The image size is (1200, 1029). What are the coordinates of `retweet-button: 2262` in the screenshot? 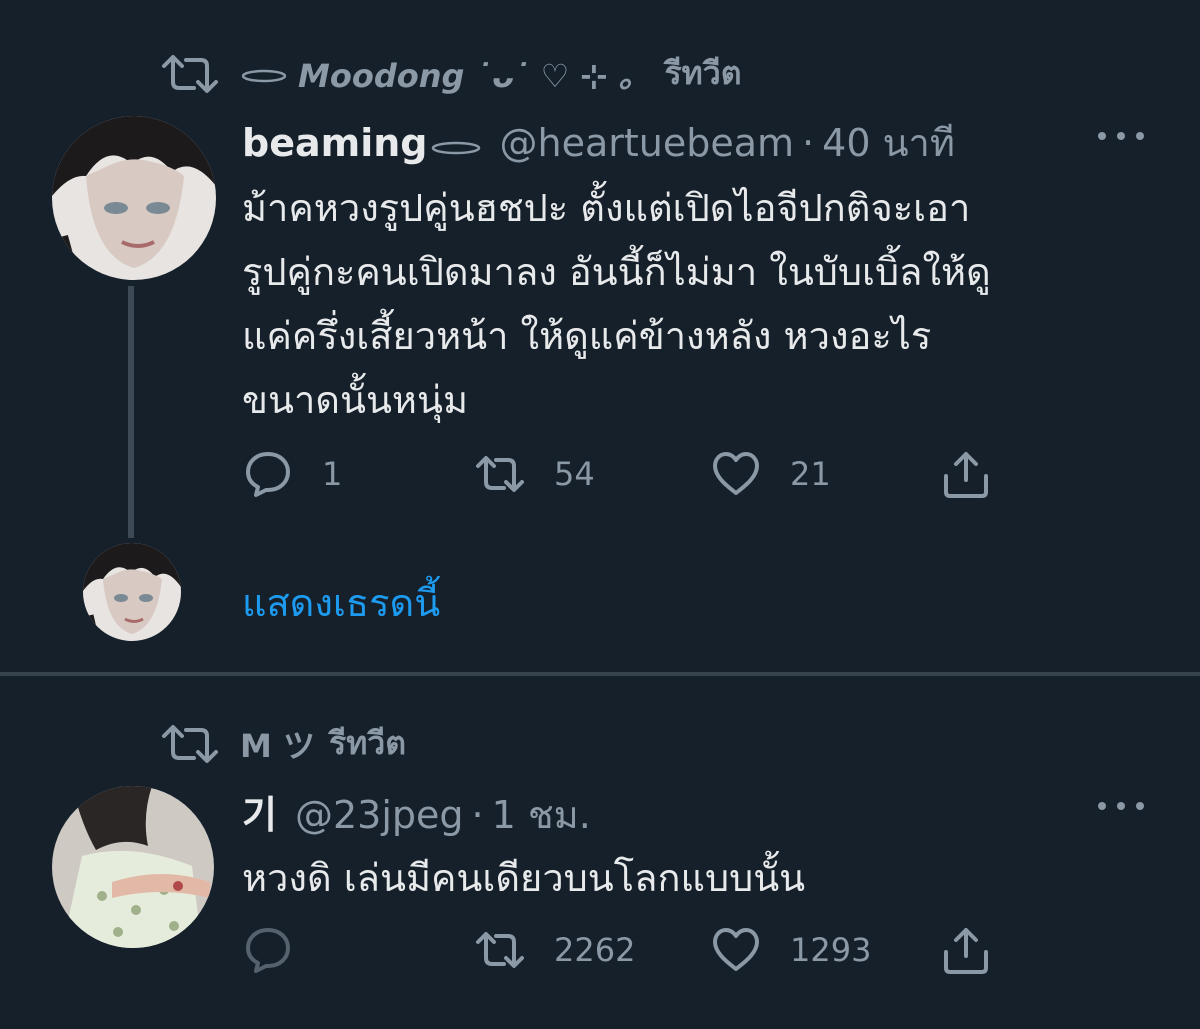 It's located at (554, 950).